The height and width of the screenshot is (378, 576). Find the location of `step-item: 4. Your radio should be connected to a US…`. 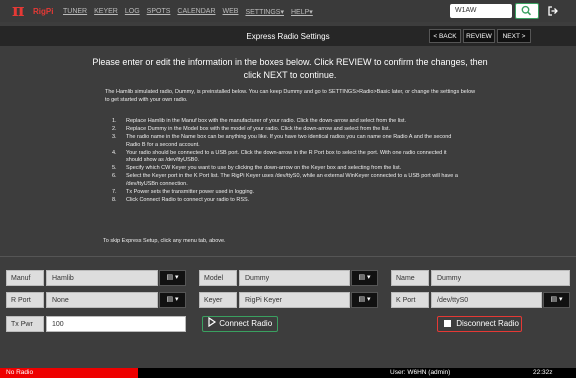

step-item: 4. Your radio should be connected to a US… is located at coordinates (279, 156).